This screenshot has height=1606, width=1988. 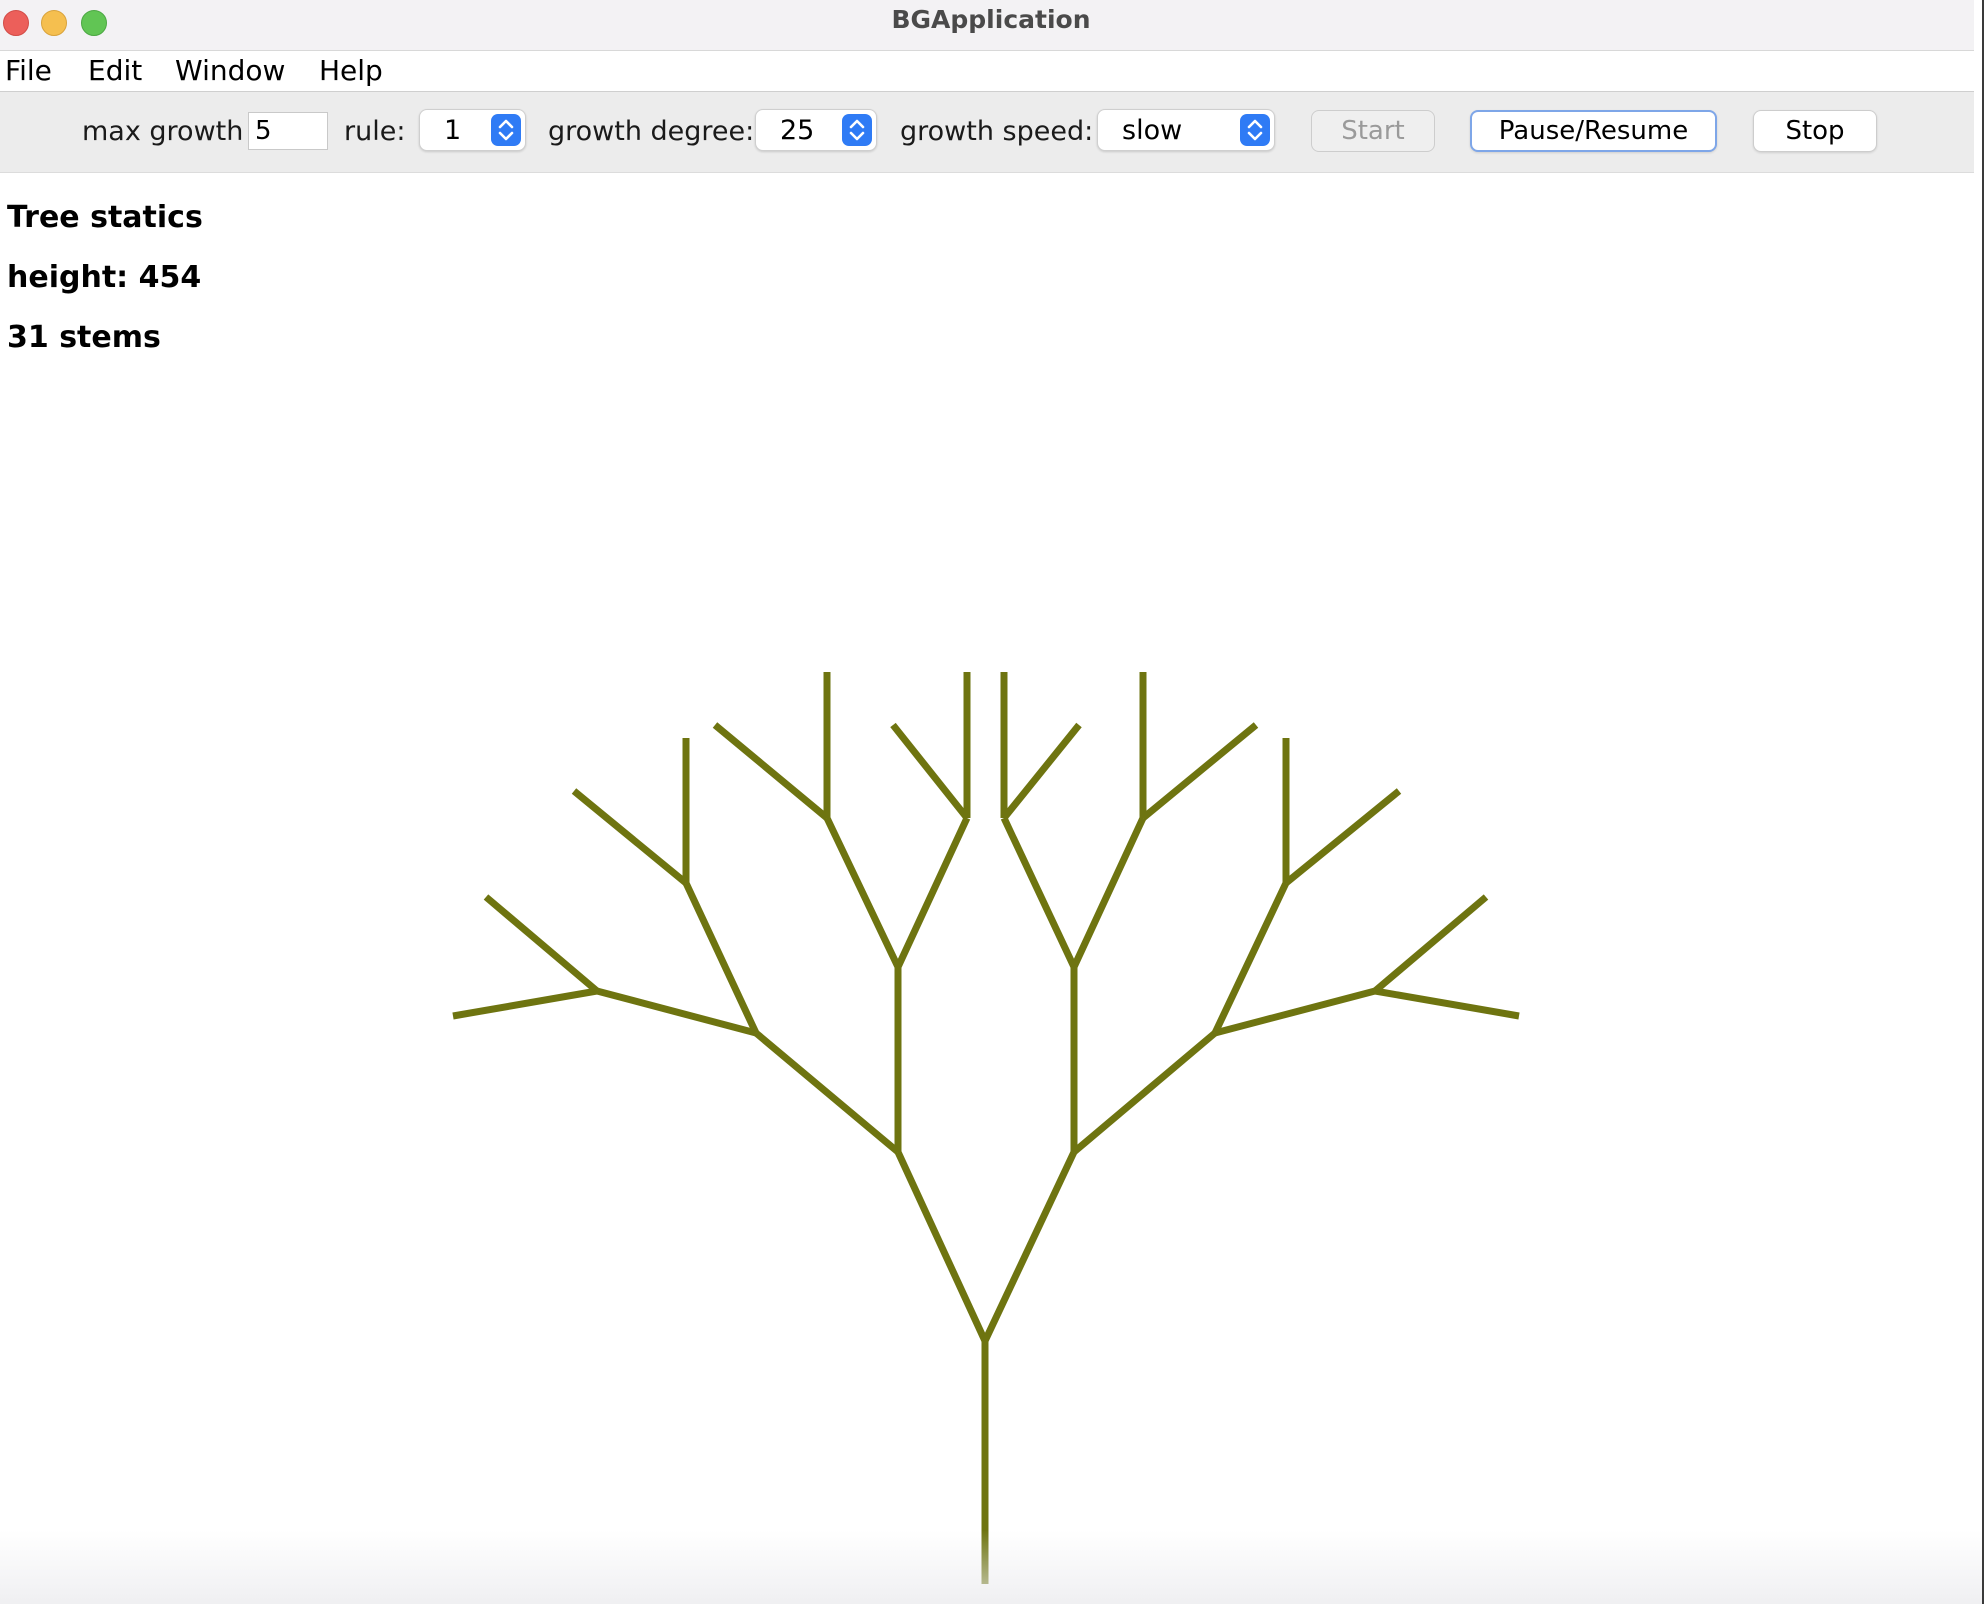 I want to click on growth-degree-label: growth degree:, so click(x=651, y=131).